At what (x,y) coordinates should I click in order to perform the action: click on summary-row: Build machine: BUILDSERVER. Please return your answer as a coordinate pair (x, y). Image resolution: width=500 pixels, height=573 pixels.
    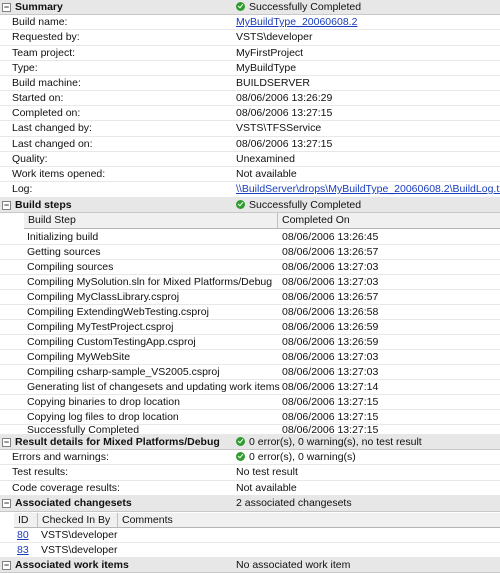
    Looking at the image, I should click on (250, 83).